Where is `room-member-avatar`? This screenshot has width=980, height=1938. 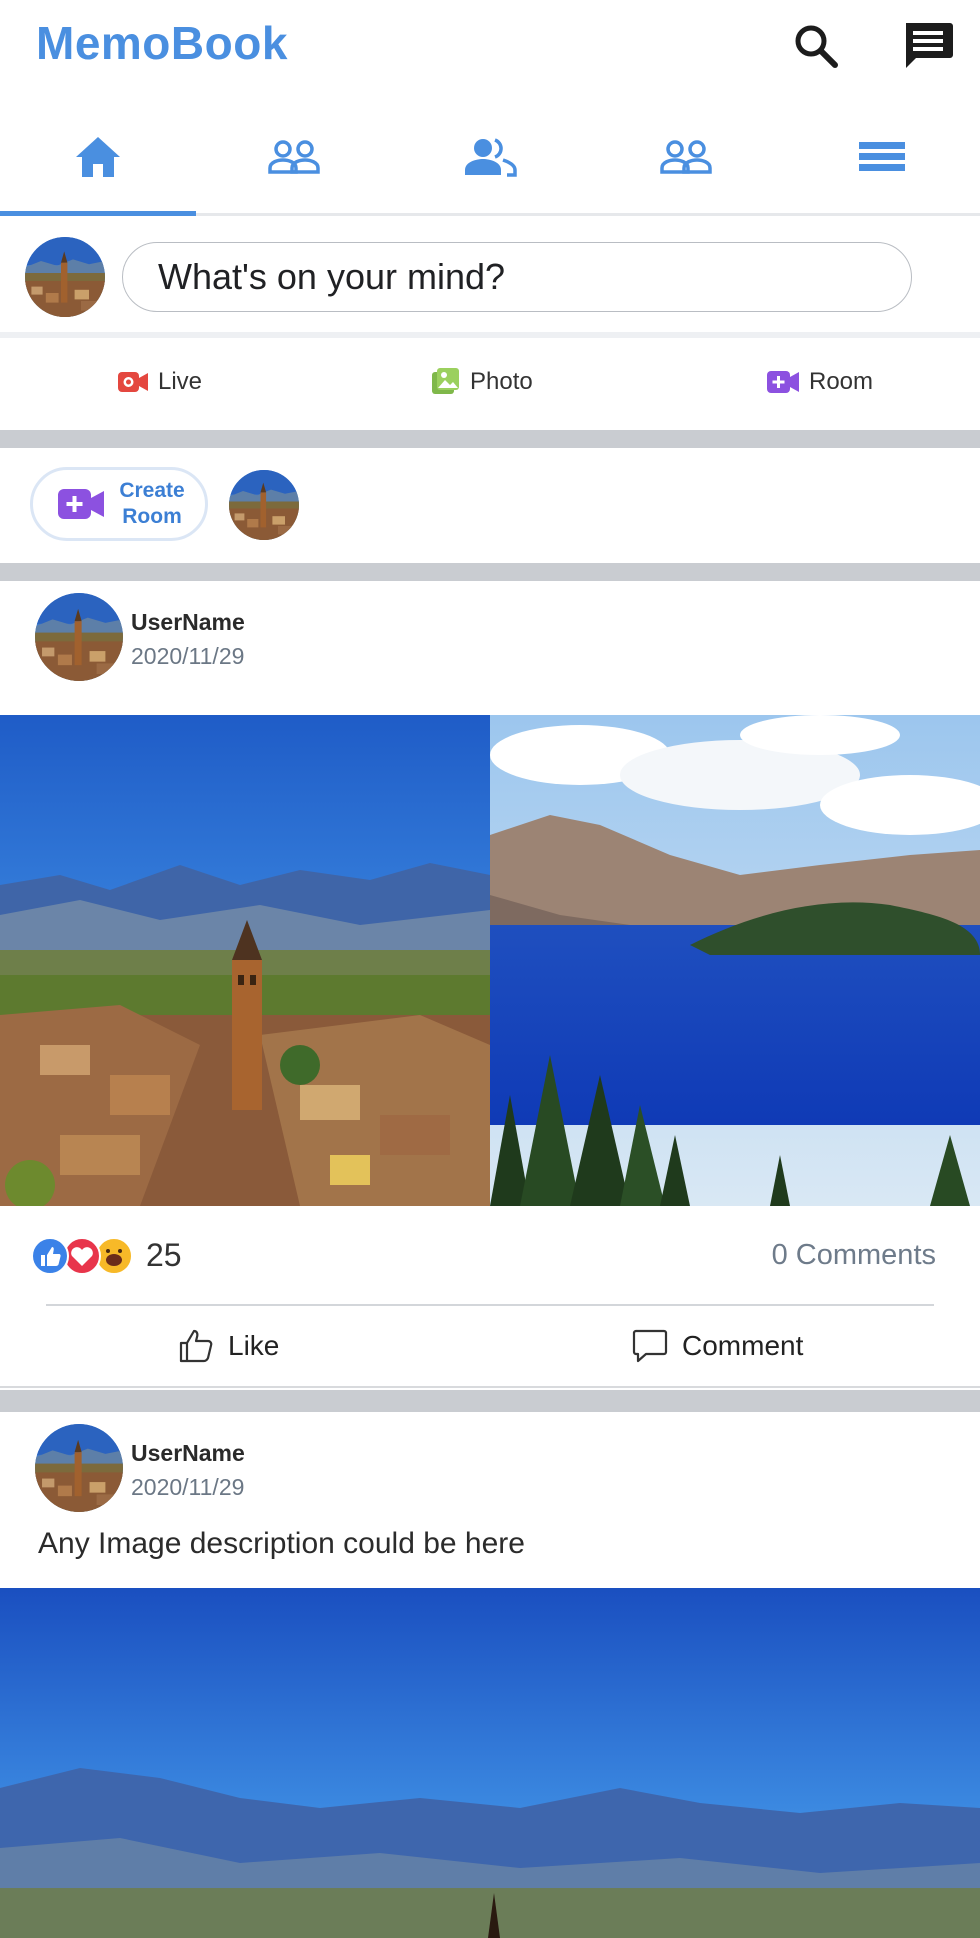
room-member-avatar is located at coordinates (264, 505).